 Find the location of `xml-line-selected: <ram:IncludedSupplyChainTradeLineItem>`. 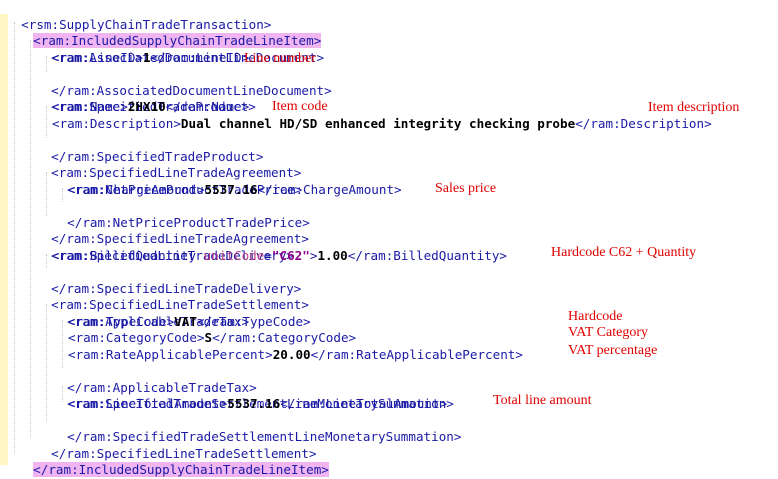

xml-line-selected: <ram:IncludedSupplyChainTradeLineItem> is located at coordinates (170, 32).